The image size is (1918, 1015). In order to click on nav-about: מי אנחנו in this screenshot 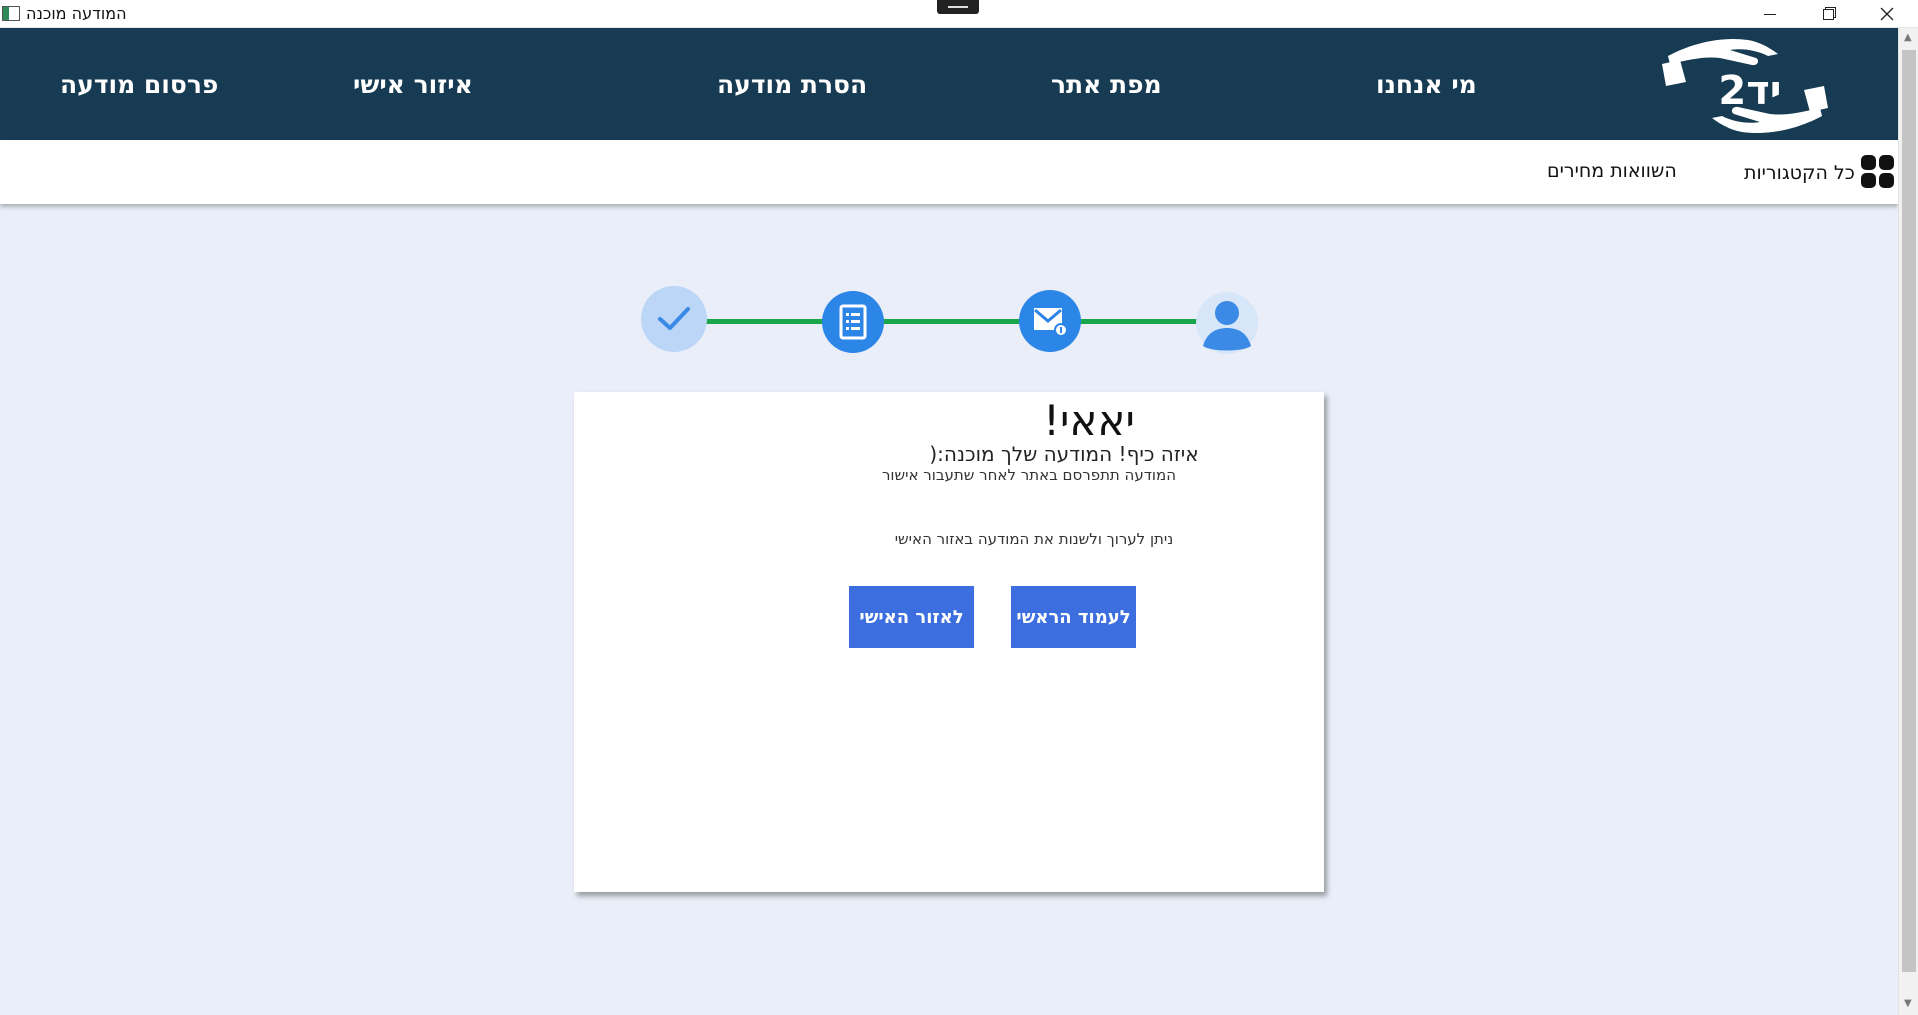, I will do `click(1426, 84)`.